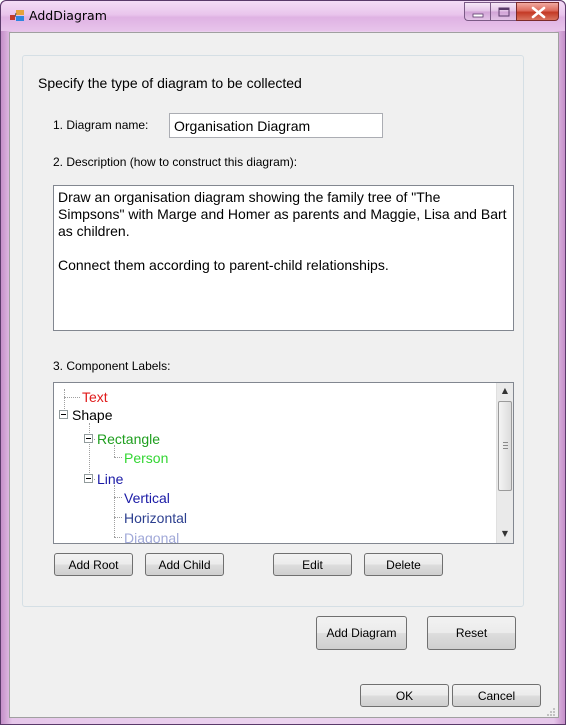 Image resolution: width=566 pixels, height=725 pixels. What do you see at coordinates (471, 633) in the screenshot?
I see `reset-button: Reset` at bounding box center [471, 633].